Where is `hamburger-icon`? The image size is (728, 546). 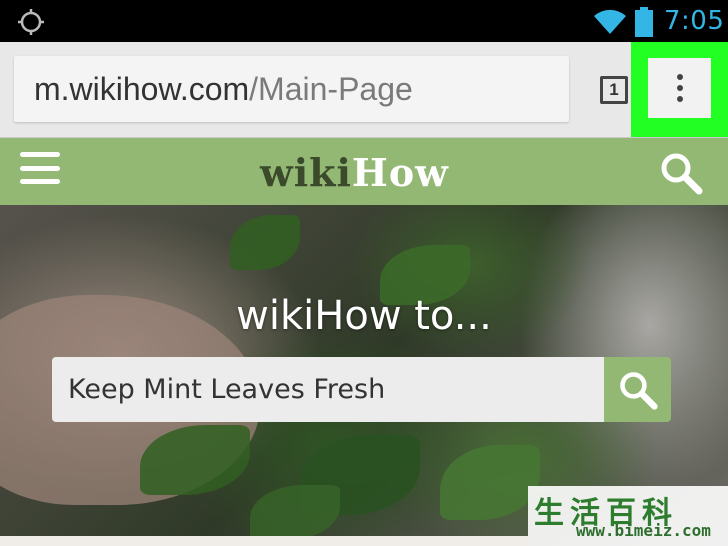 hamburger-icon is located at coordinates (40, 168).